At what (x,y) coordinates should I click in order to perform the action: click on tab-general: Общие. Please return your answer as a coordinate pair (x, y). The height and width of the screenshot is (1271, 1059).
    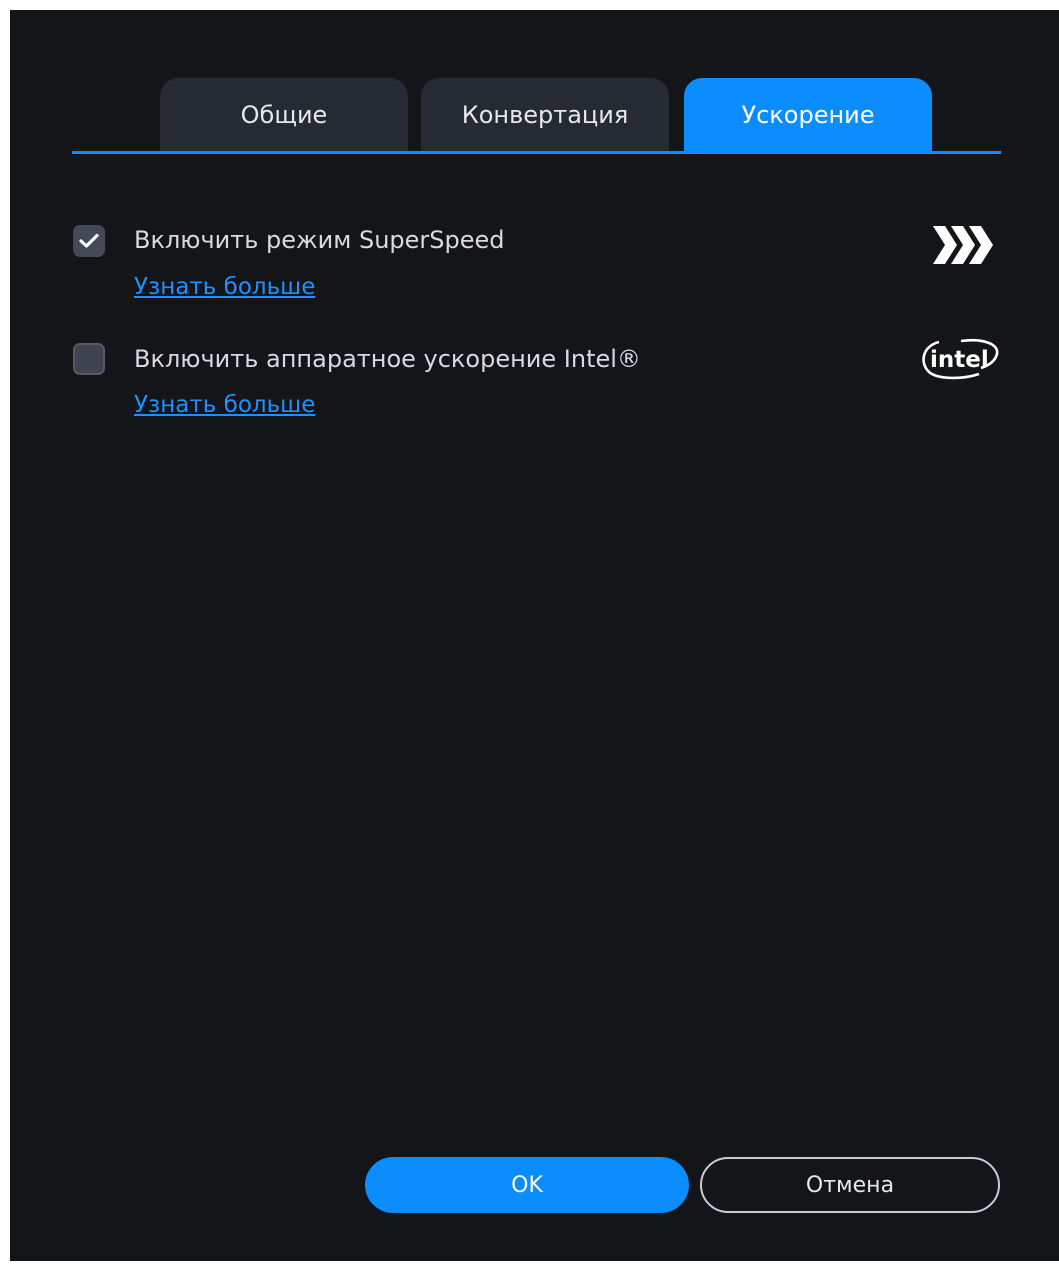
    Looking at the image, I should click on (284, 115).